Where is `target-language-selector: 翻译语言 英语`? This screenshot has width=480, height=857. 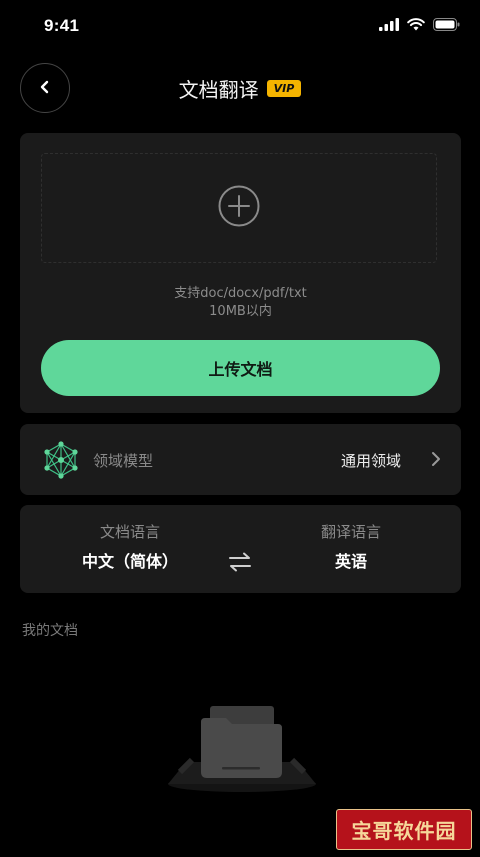 target-language-selector: 翻译语言 英语 is located at coordinates (351, 547).